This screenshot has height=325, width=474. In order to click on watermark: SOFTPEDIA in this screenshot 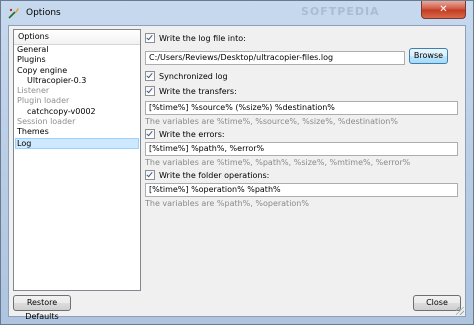, I will do `click(340, 11)`.